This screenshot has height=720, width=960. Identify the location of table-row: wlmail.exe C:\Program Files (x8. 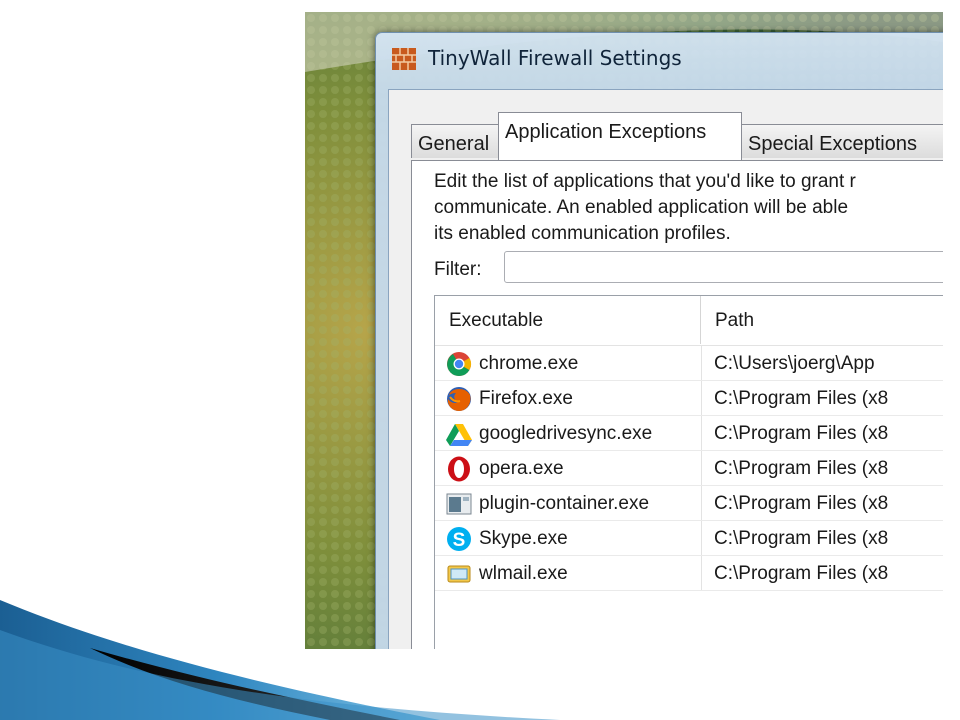
(689, 573).